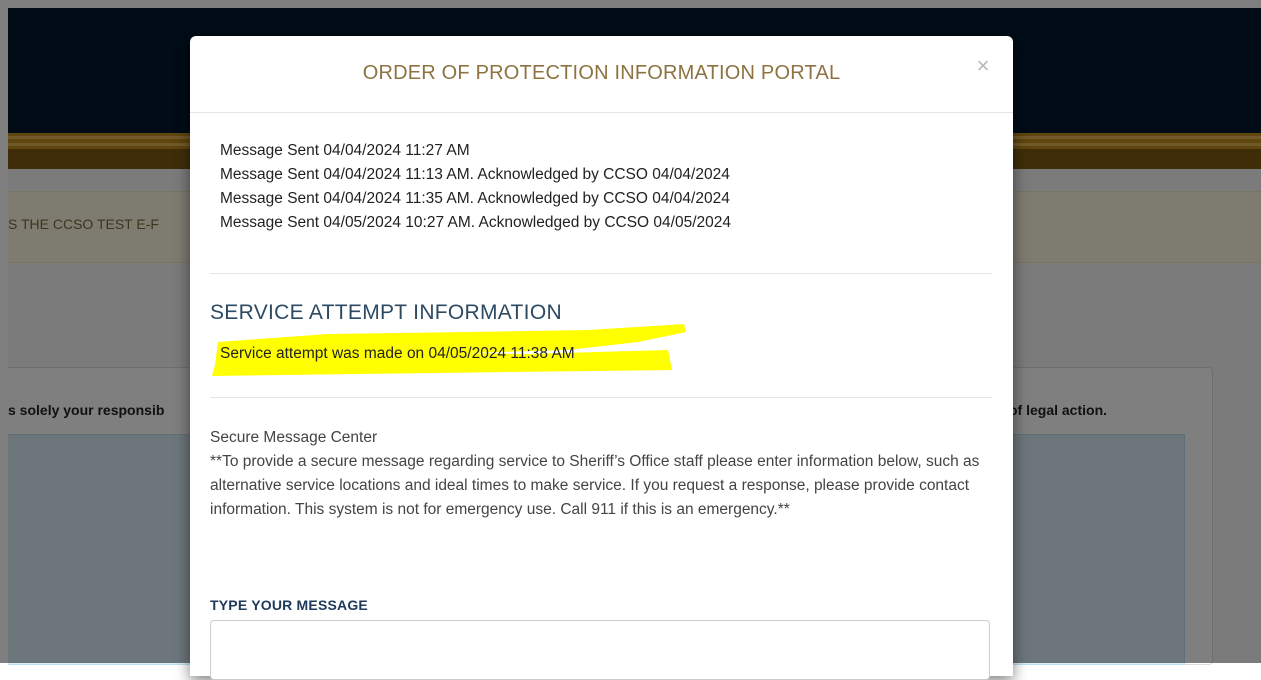  I want to click on modal-title: ORDER OF PROTECTION INFORMATION PORTAL, so click(601, 73).